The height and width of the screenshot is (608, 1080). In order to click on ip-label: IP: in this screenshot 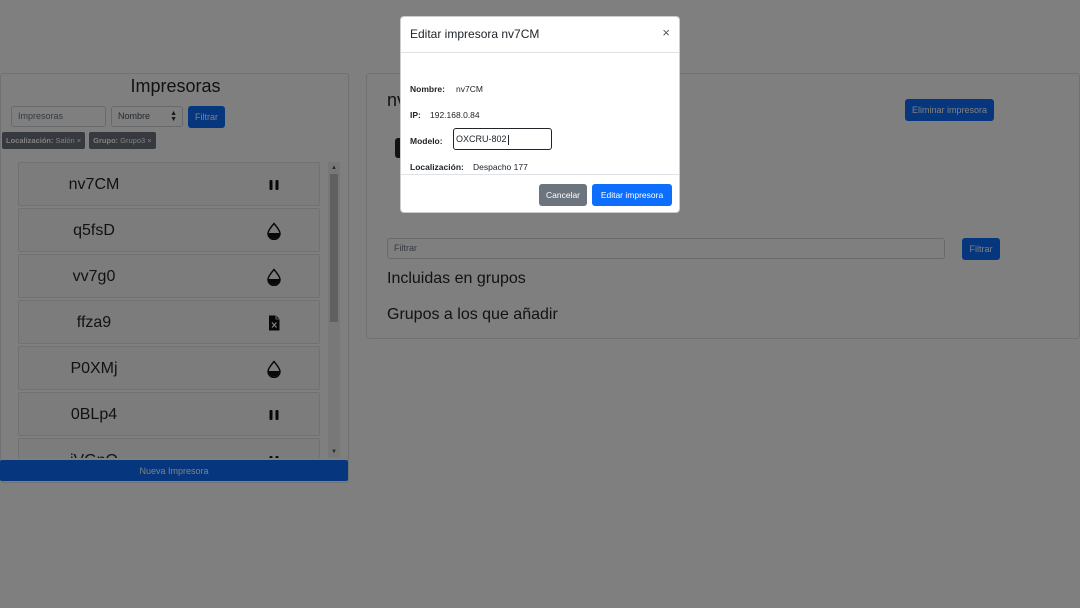, I will do `click(415, 115)`.